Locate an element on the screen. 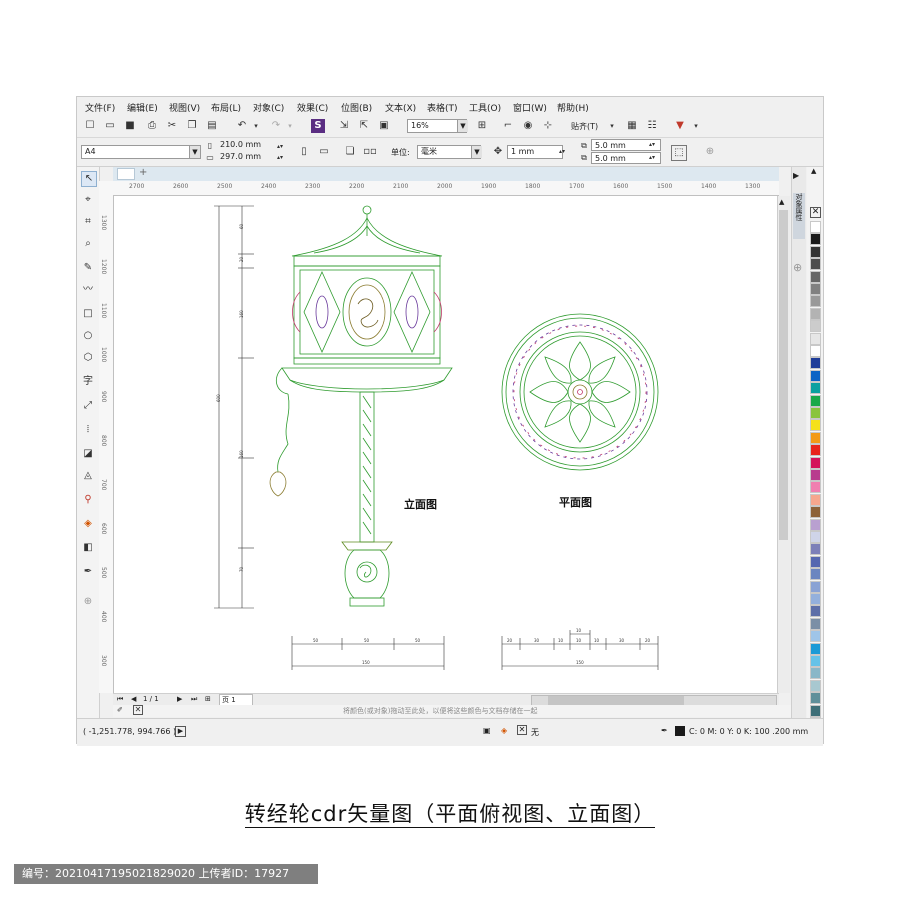 The image size is (900, 900). shape-tool-icon: ⌖ is located at coordinates (88, 200).